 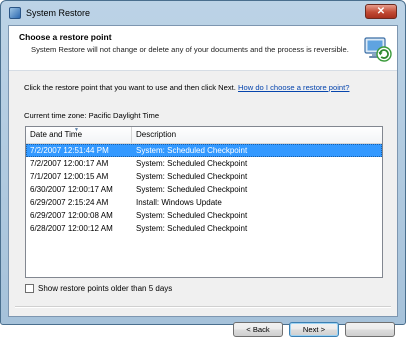 What do you see at coordinates (314, 329) in the screenshot?
I see `next-button: Next >` at bounding box center [314, 329].